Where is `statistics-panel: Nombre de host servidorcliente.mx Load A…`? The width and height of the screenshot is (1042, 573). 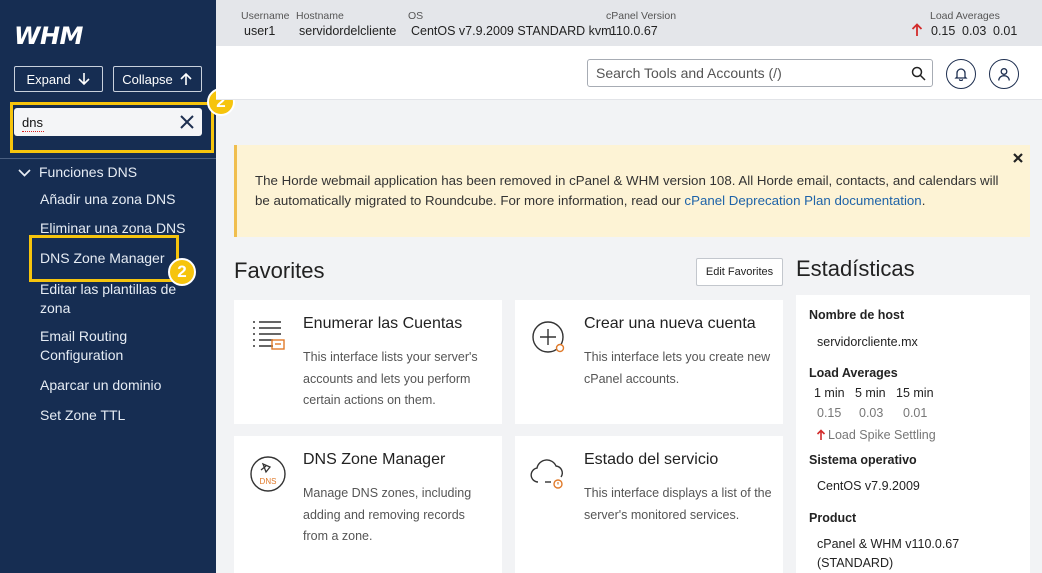 statistics-panel: Nombre de host servidorcliente.mx Load A… is located at coordinates (913, 434).